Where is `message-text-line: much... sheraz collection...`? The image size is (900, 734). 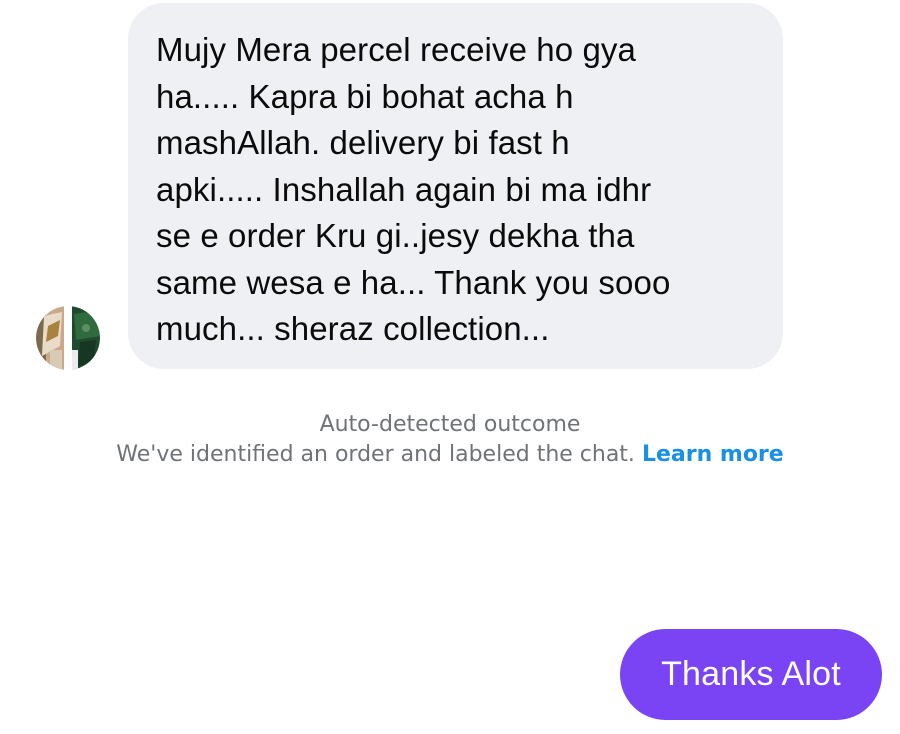
message-text-line: much... sheraz collection... is located at coordinates (353, 328).